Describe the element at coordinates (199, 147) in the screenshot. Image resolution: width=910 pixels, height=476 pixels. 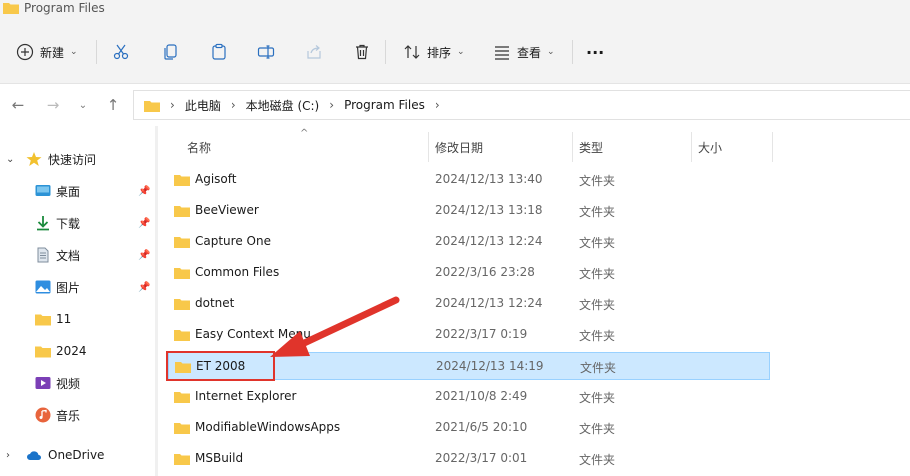
I see `column-header-name: 名称` at that location.